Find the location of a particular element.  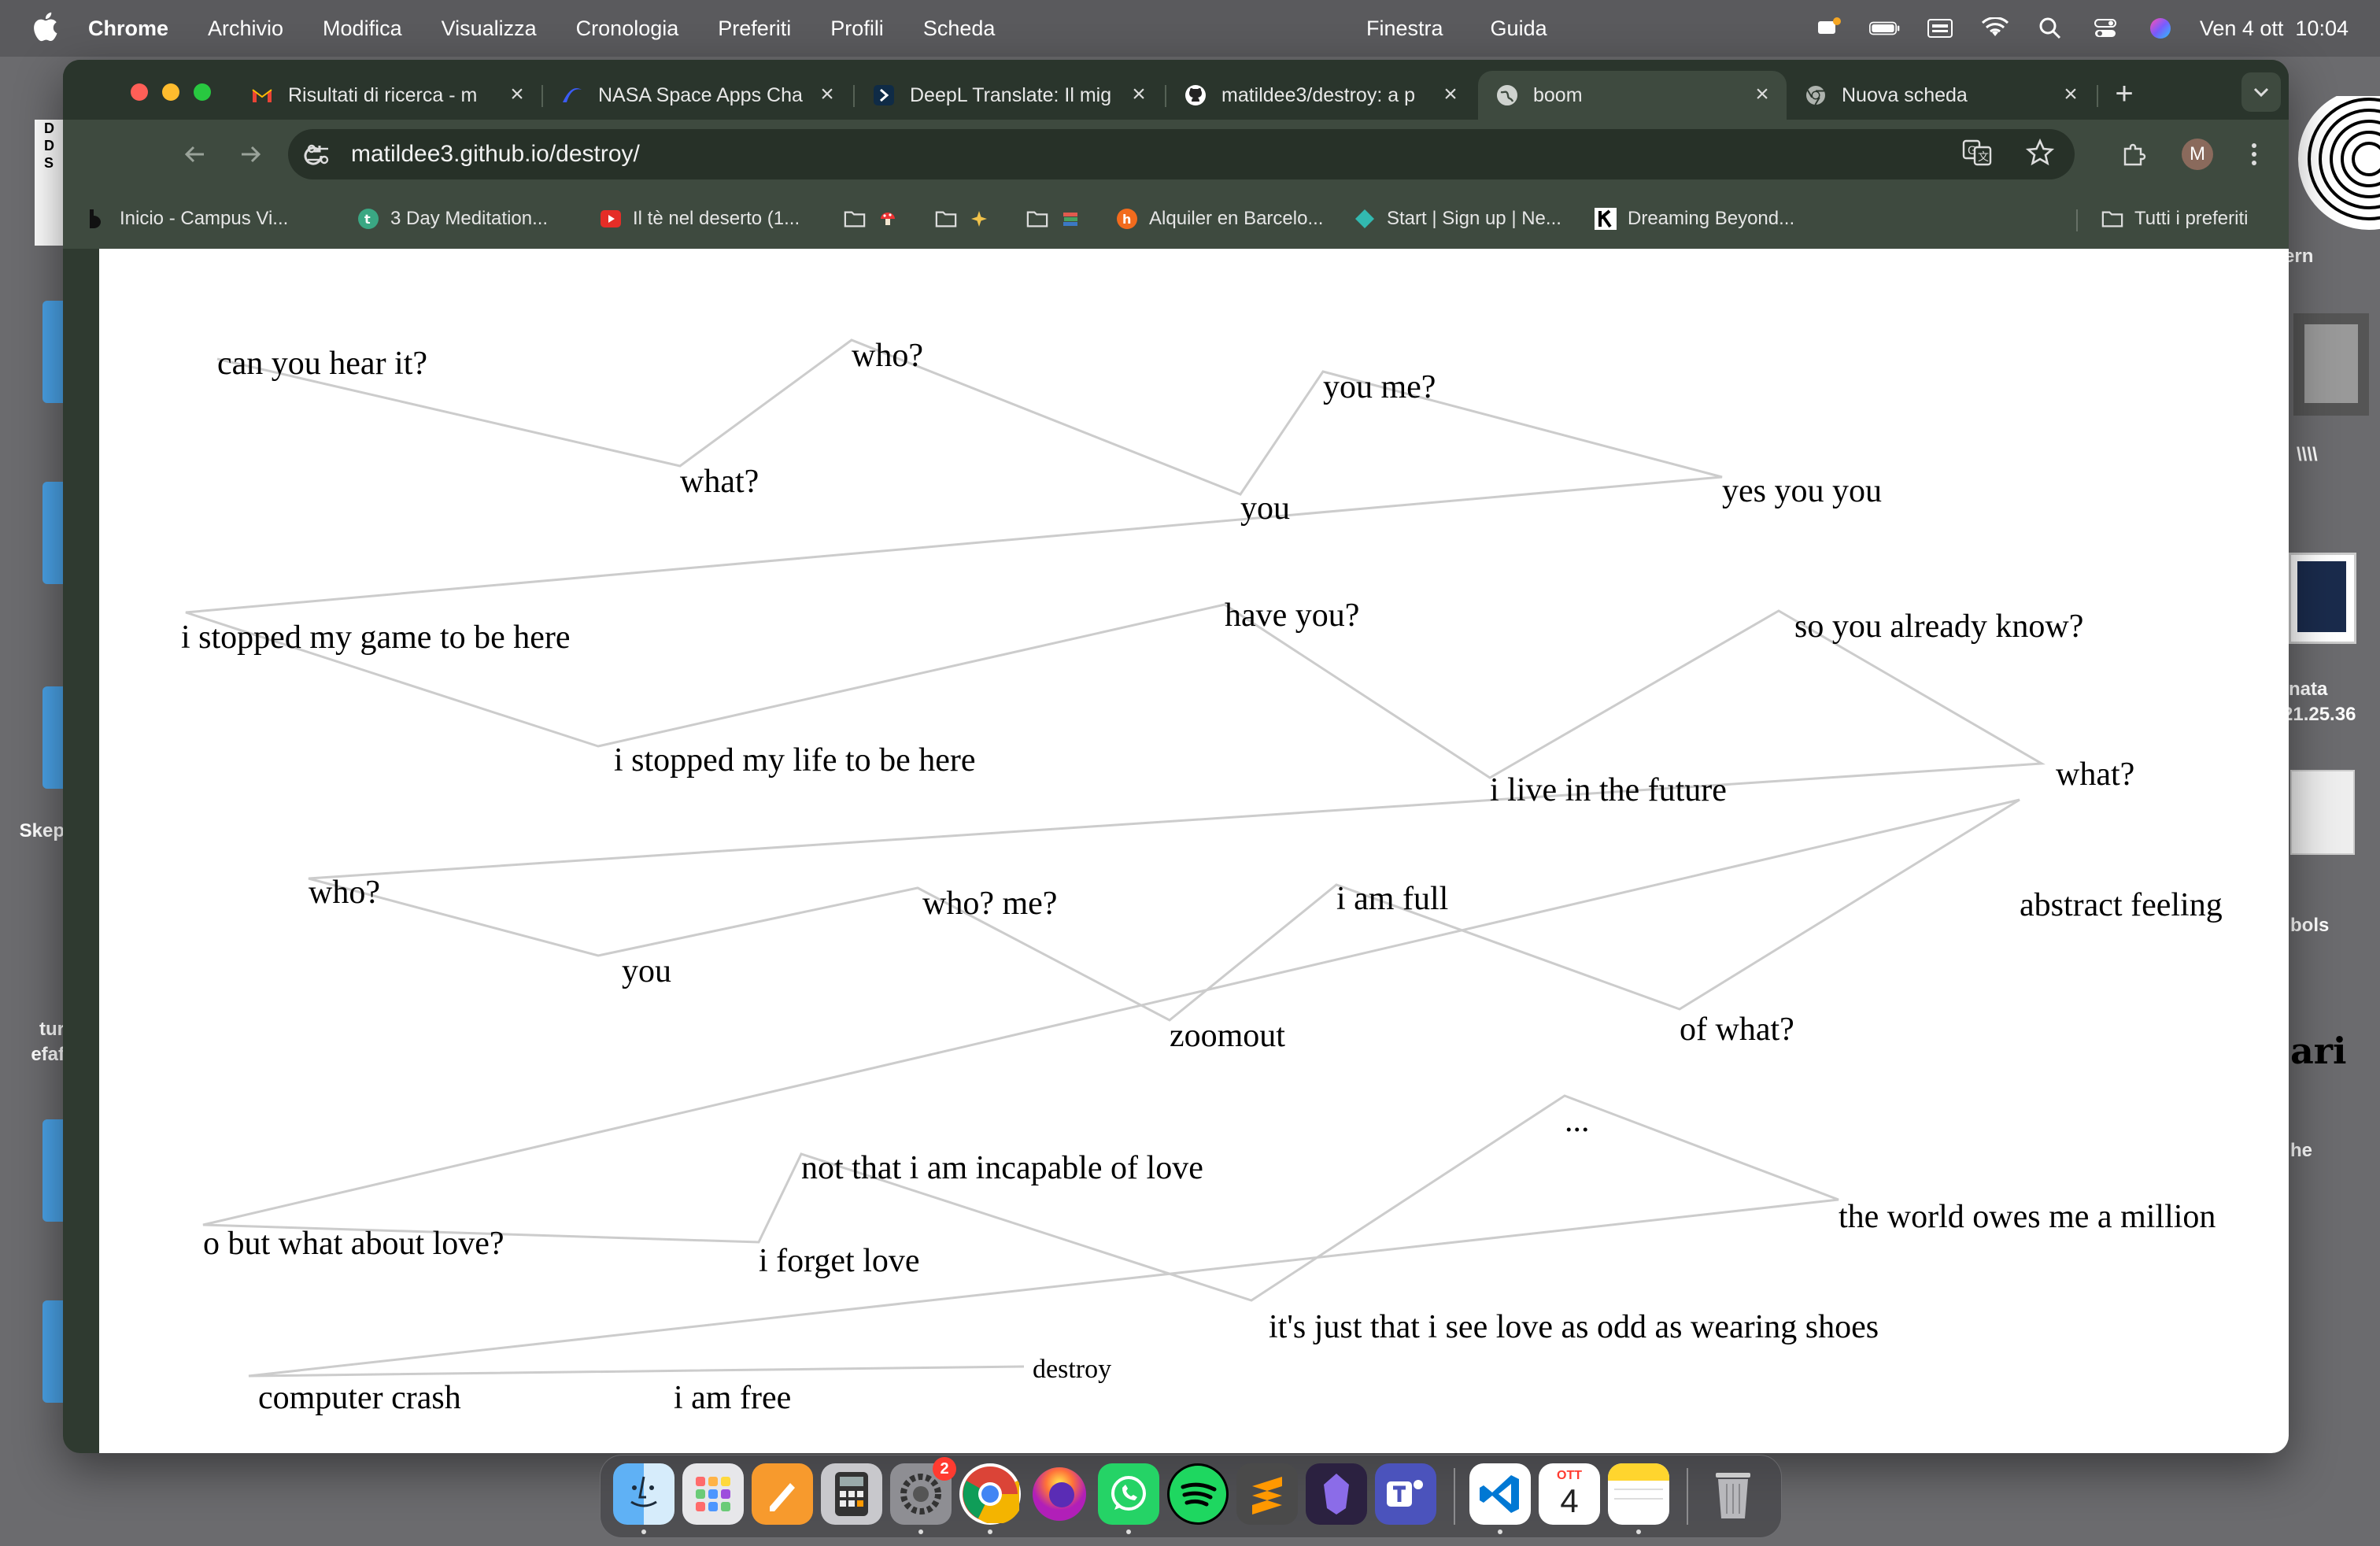

poem-word: the world owes me a million is located at coordinates (2027, 1217).